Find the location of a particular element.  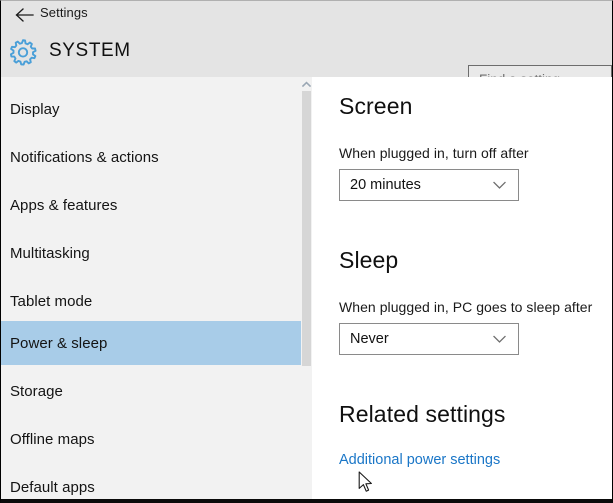

back-arrow-icon is located at coordinates (24, 15).